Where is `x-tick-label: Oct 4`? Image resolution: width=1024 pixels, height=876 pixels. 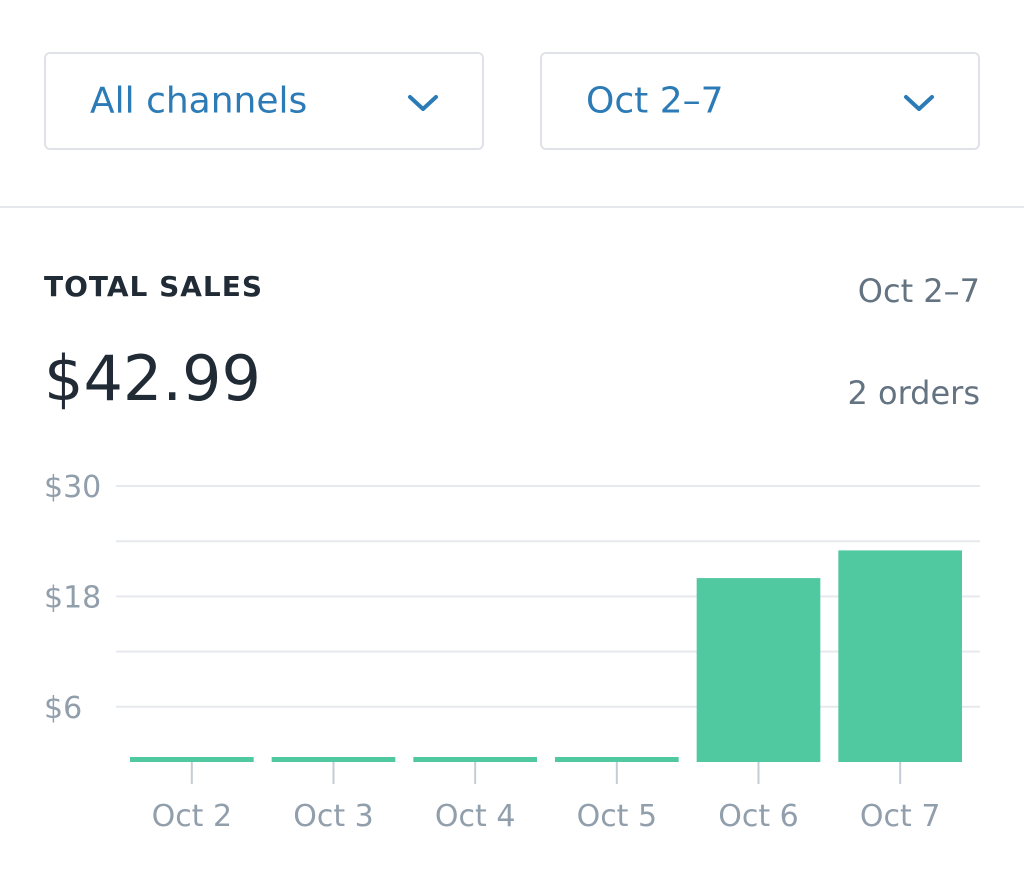 x-tick-label: Oct 4 is located at coordinates (475, 816).